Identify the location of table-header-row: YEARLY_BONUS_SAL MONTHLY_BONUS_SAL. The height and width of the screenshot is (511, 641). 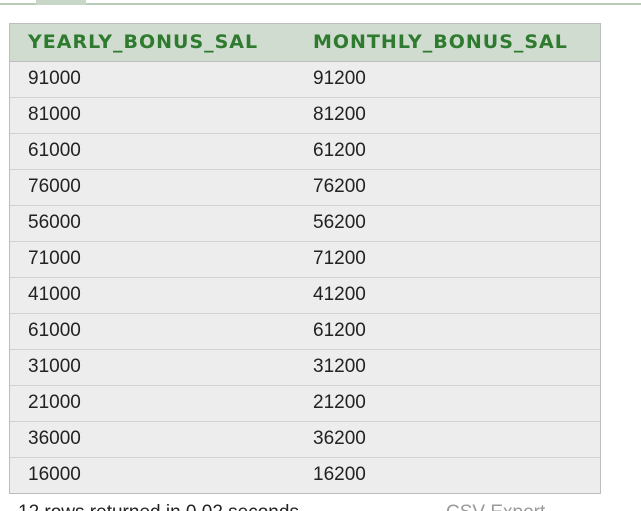
(305, 43).